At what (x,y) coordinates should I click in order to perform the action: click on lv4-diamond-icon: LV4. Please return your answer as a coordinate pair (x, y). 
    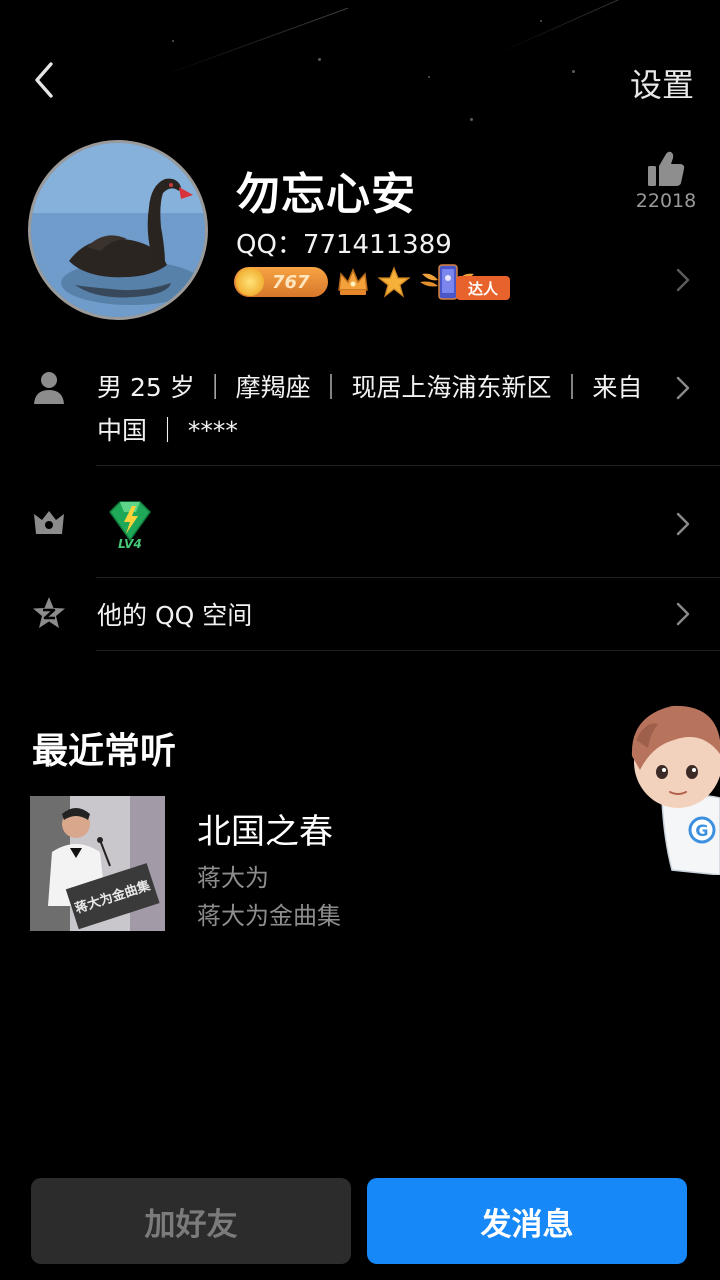
    Looking at the image, I should click on (130, 525).